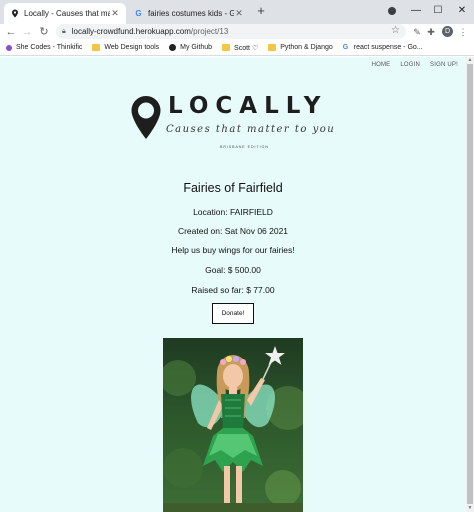 The width and height of the screenshot is (474, 512). Describe the element at coordinates (233, 313) in the screenshot. I see `donate-button: Donate!` at that location.